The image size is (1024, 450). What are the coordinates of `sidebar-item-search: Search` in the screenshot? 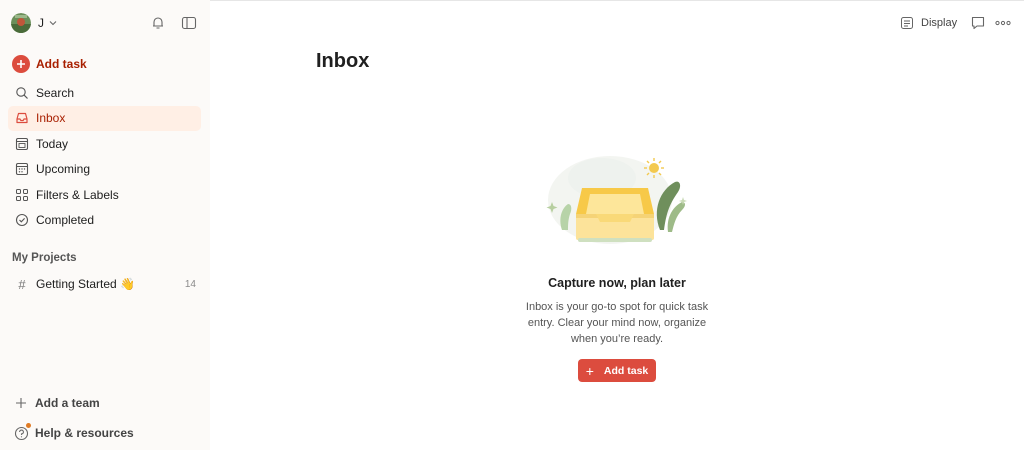 It's located at (104, 93).